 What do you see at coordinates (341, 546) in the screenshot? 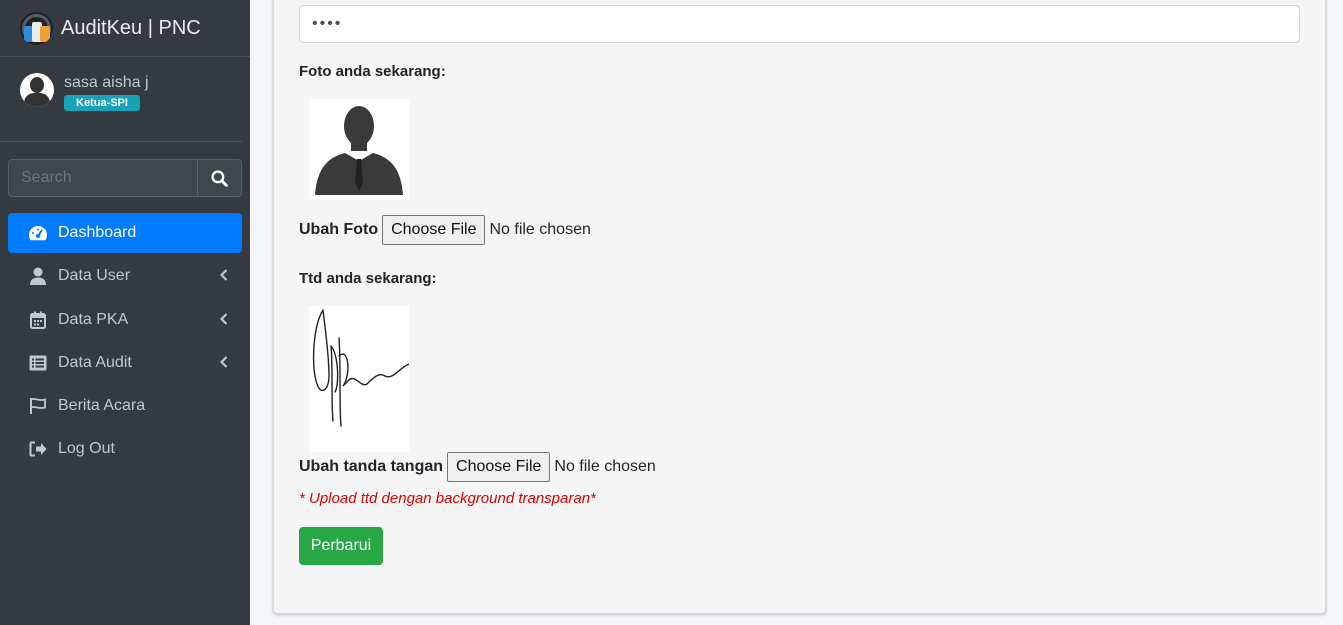
I see `update-button: Perbarui` at bounding box center [341, 546].